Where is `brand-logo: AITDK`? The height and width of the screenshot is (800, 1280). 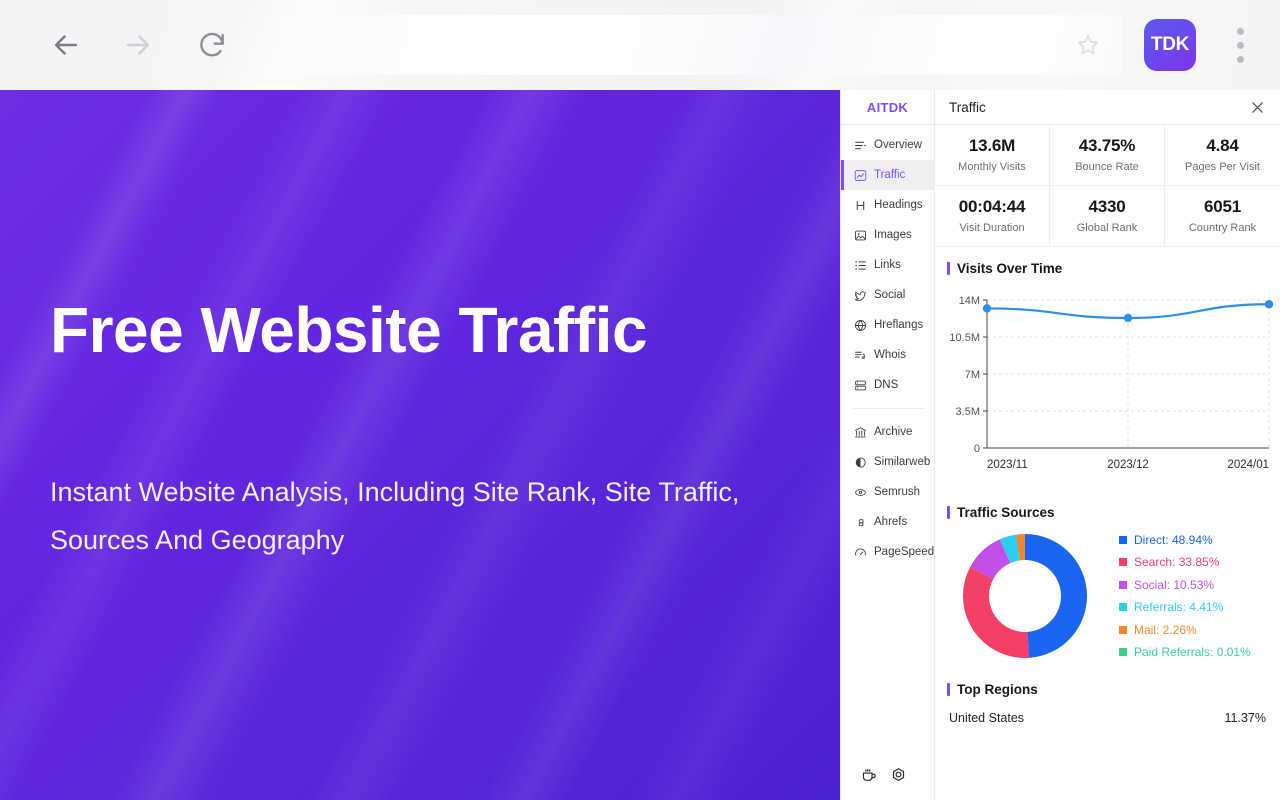 brand-logo: AITDK is located at coordinates (887, 107).